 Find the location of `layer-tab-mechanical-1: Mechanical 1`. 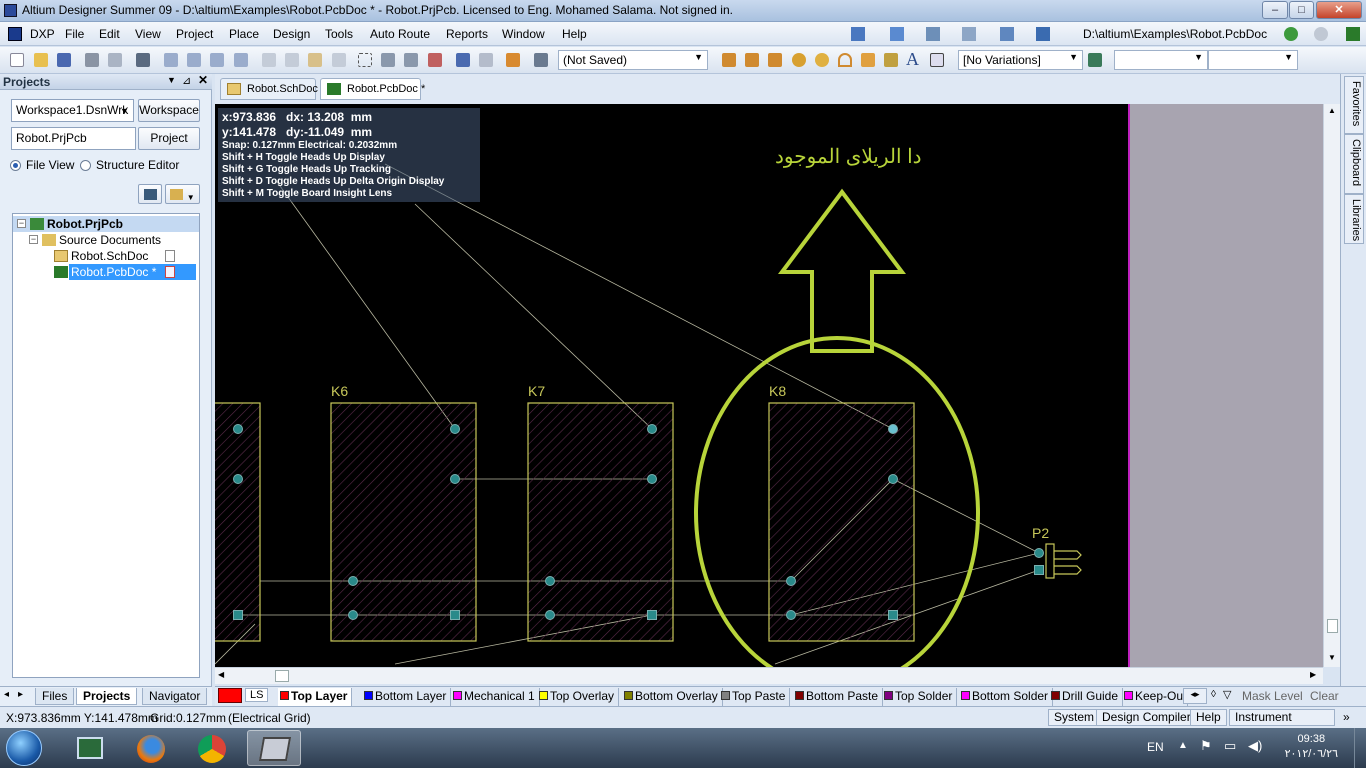

layer-tab-mechanical-1: Mechanical 1 is located at coordinates (495, 697).